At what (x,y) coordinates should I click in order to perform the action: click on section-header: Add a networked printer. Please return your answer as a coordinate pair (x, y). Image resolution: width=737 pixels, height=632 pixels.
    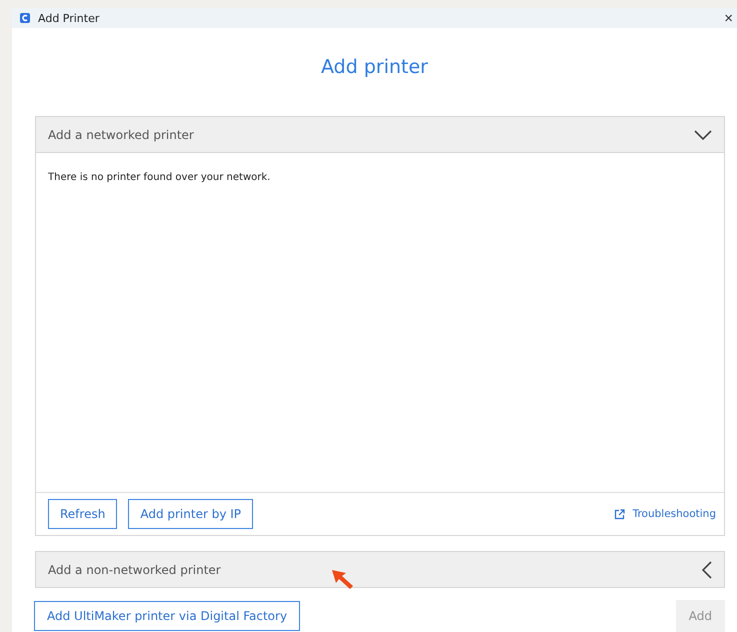
    Looking at the image, I should click on (380, 135).